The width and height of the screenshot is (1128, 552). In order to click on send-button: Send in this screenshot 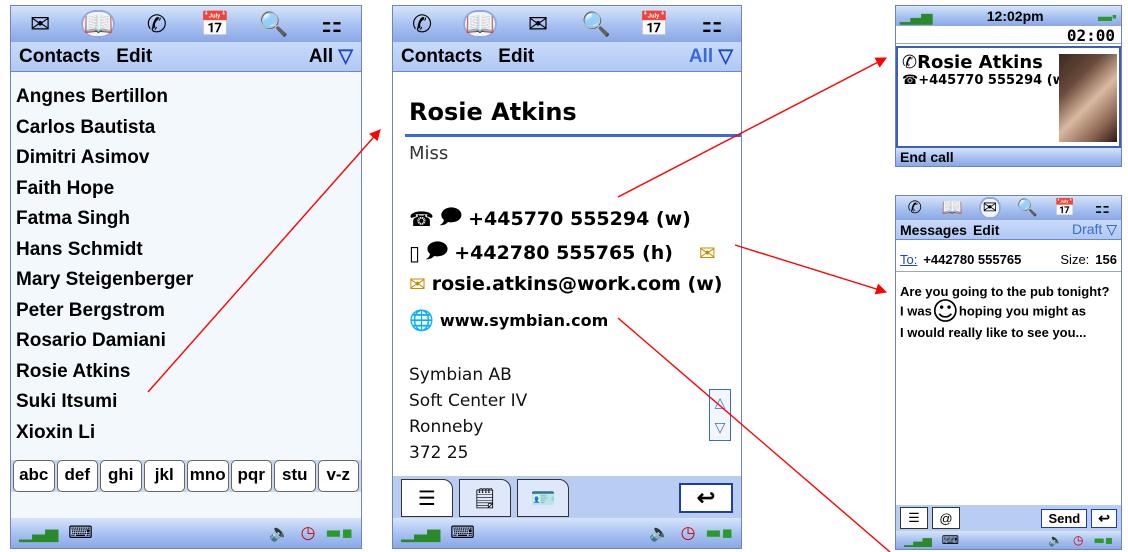, I will do `click(1064, 518)`.